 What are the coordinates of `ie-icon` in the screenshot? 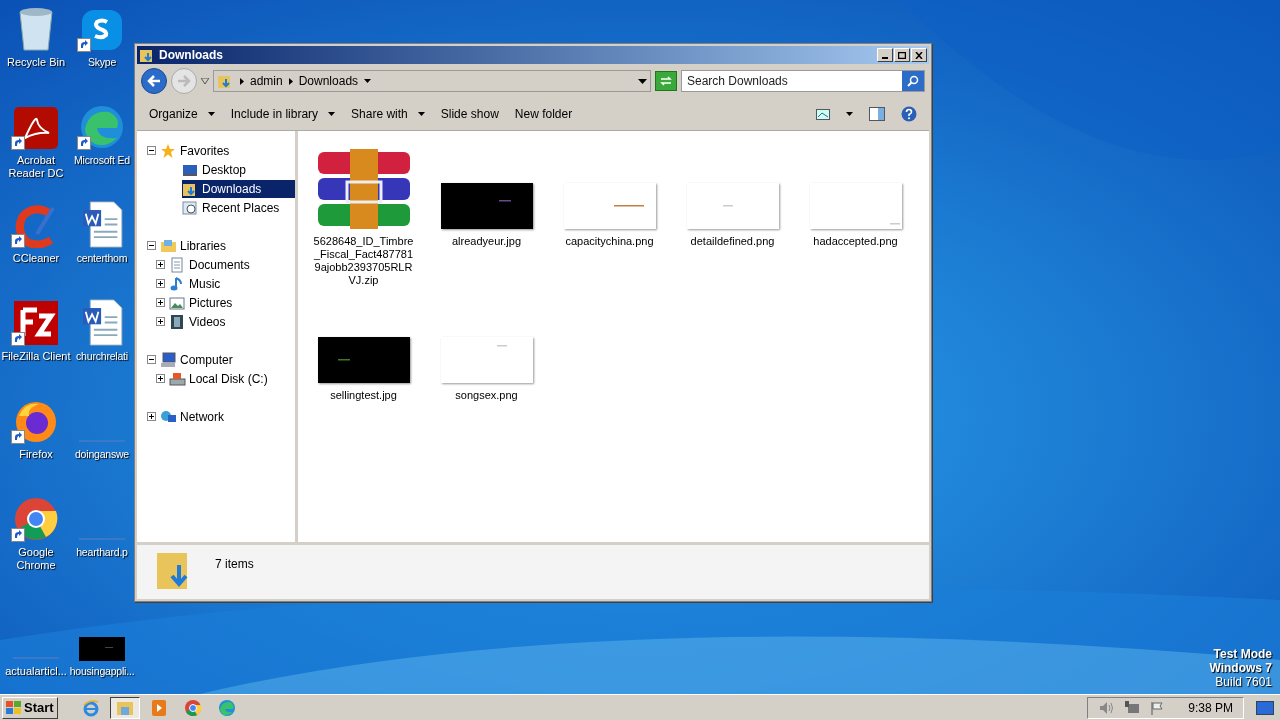 It's located at (90, 707).